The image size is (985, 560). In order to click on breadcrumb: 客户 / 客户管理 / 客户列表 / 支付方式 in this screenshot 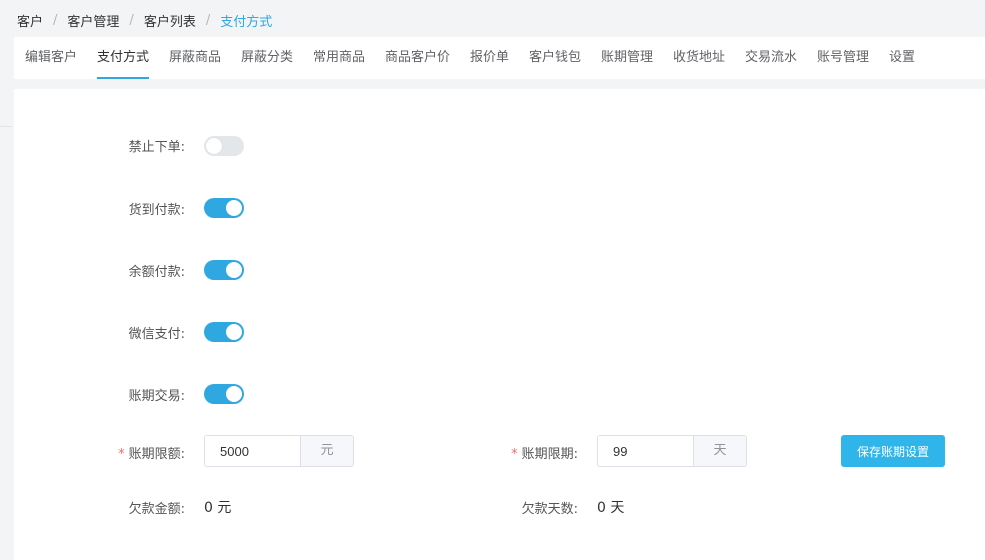, I will do `click(144, 20)`.